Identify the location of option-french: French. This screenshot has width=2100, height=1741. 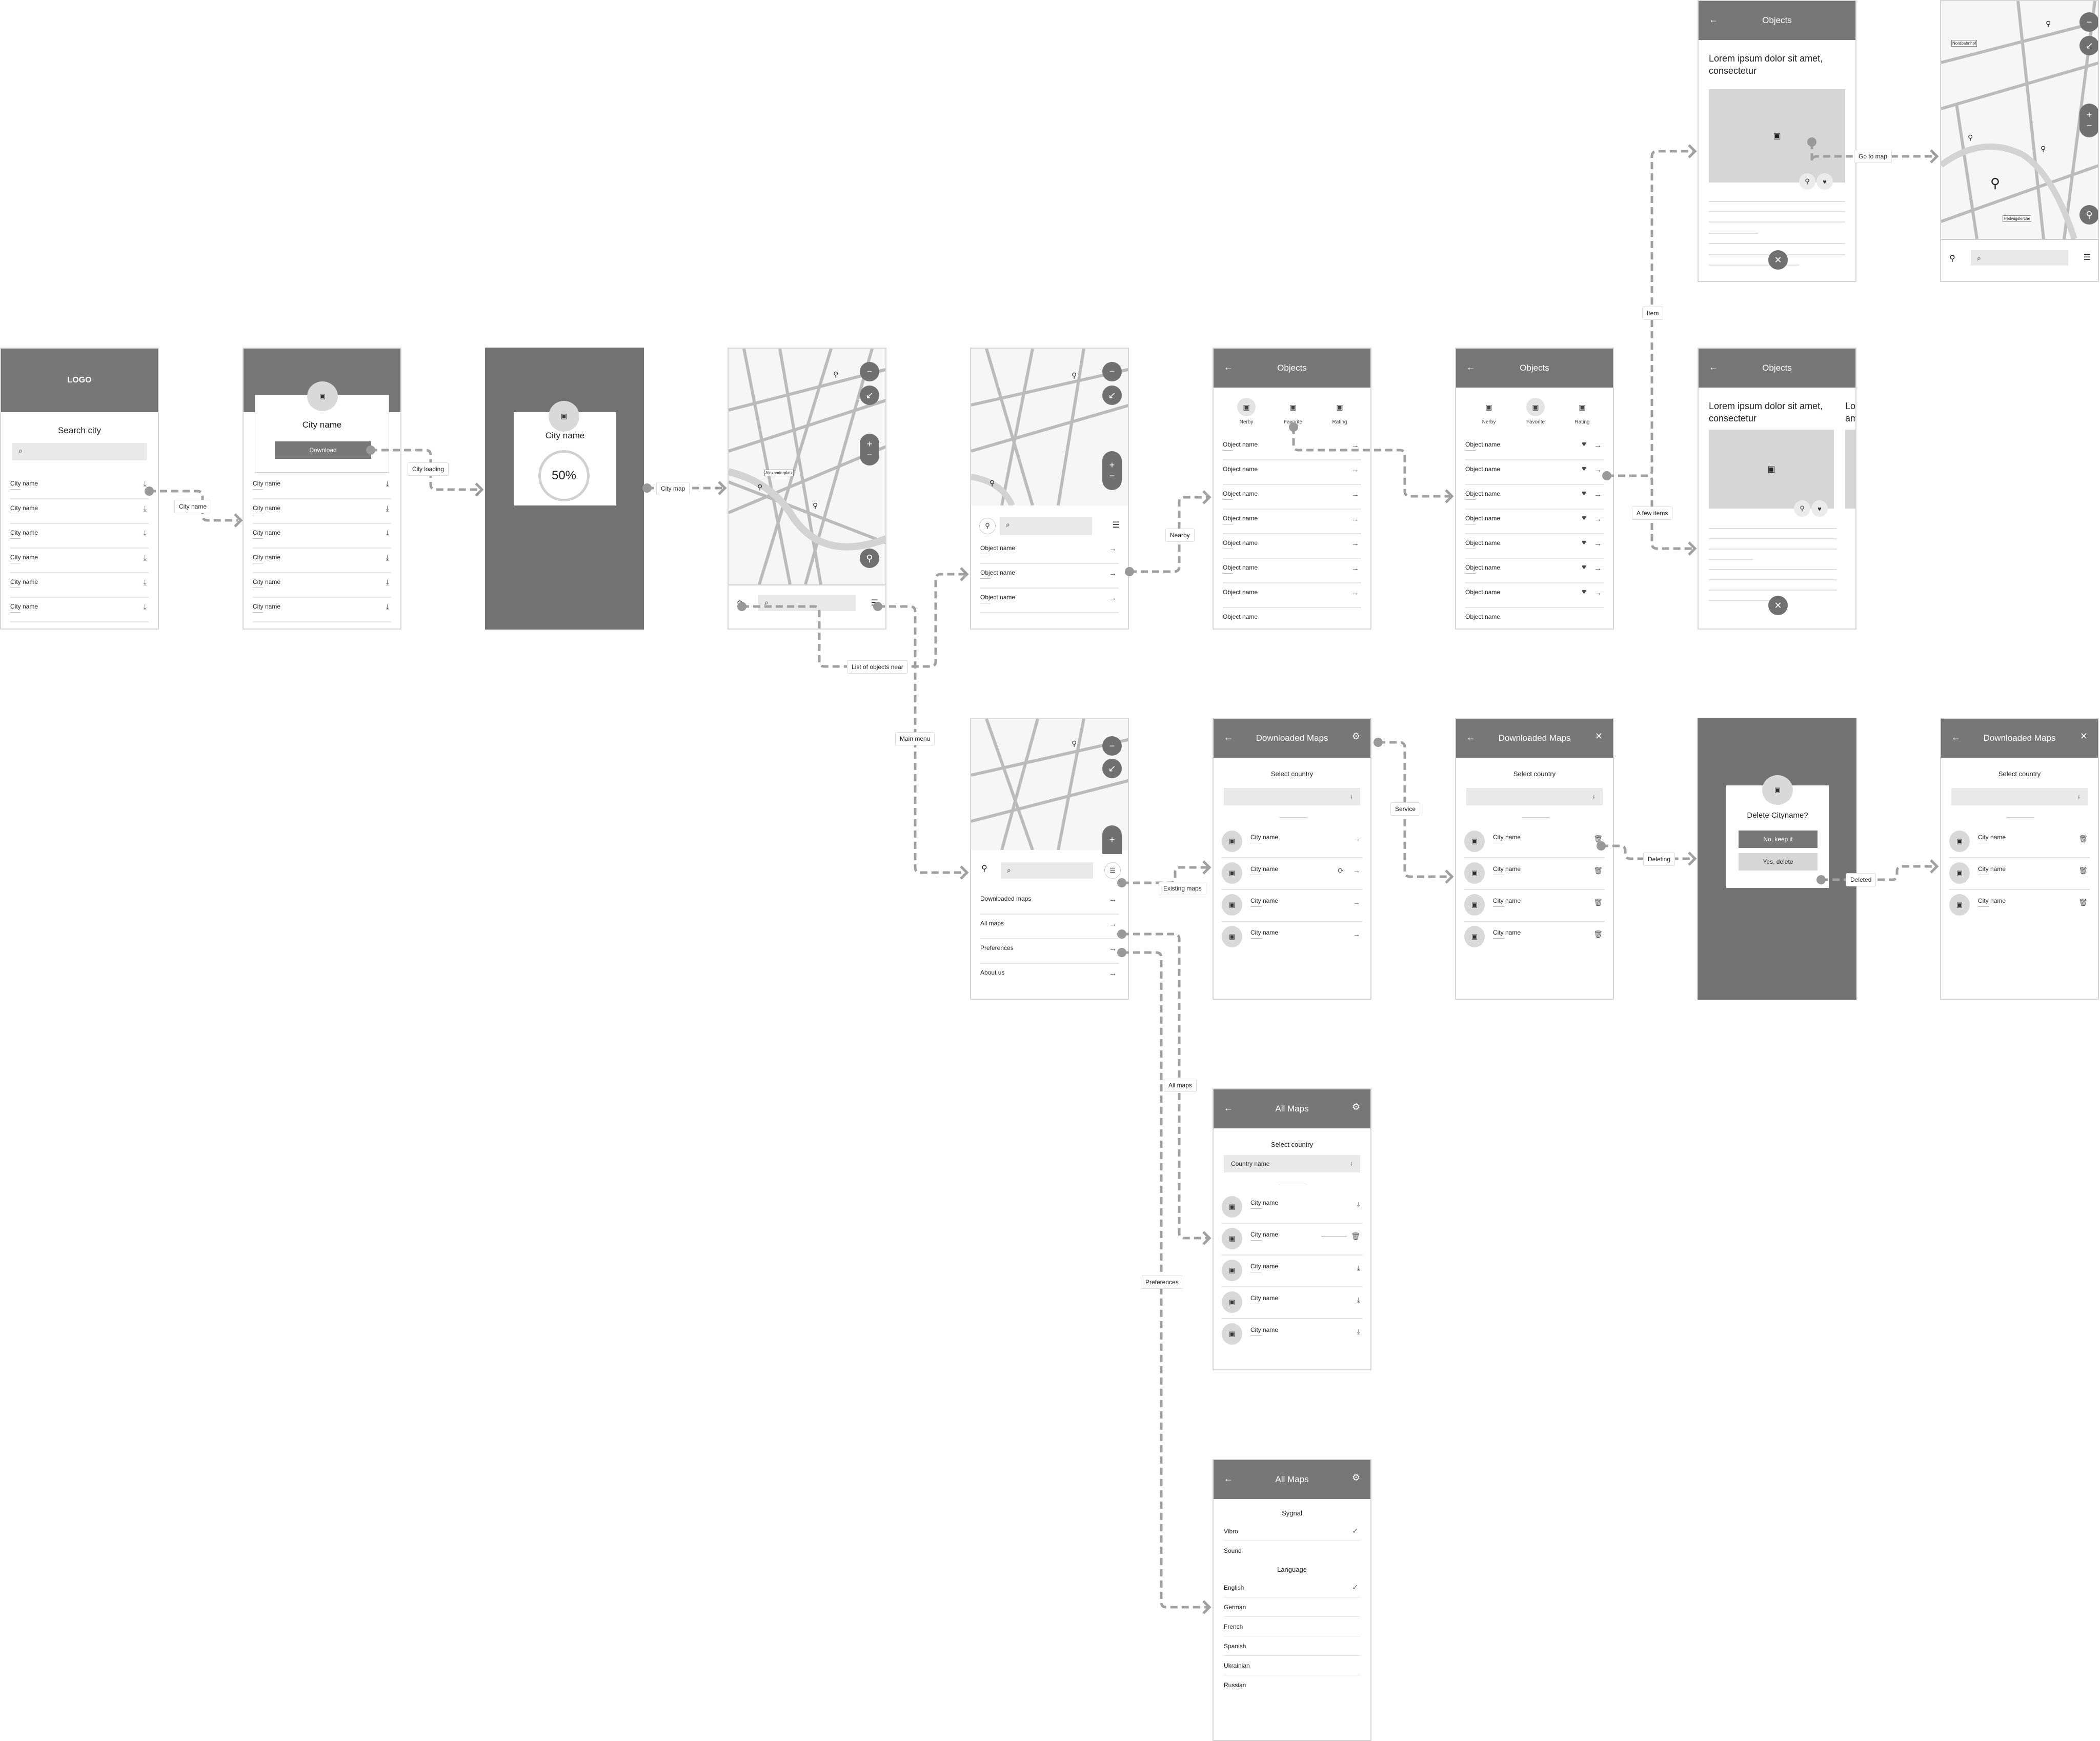
(1292, 1626).